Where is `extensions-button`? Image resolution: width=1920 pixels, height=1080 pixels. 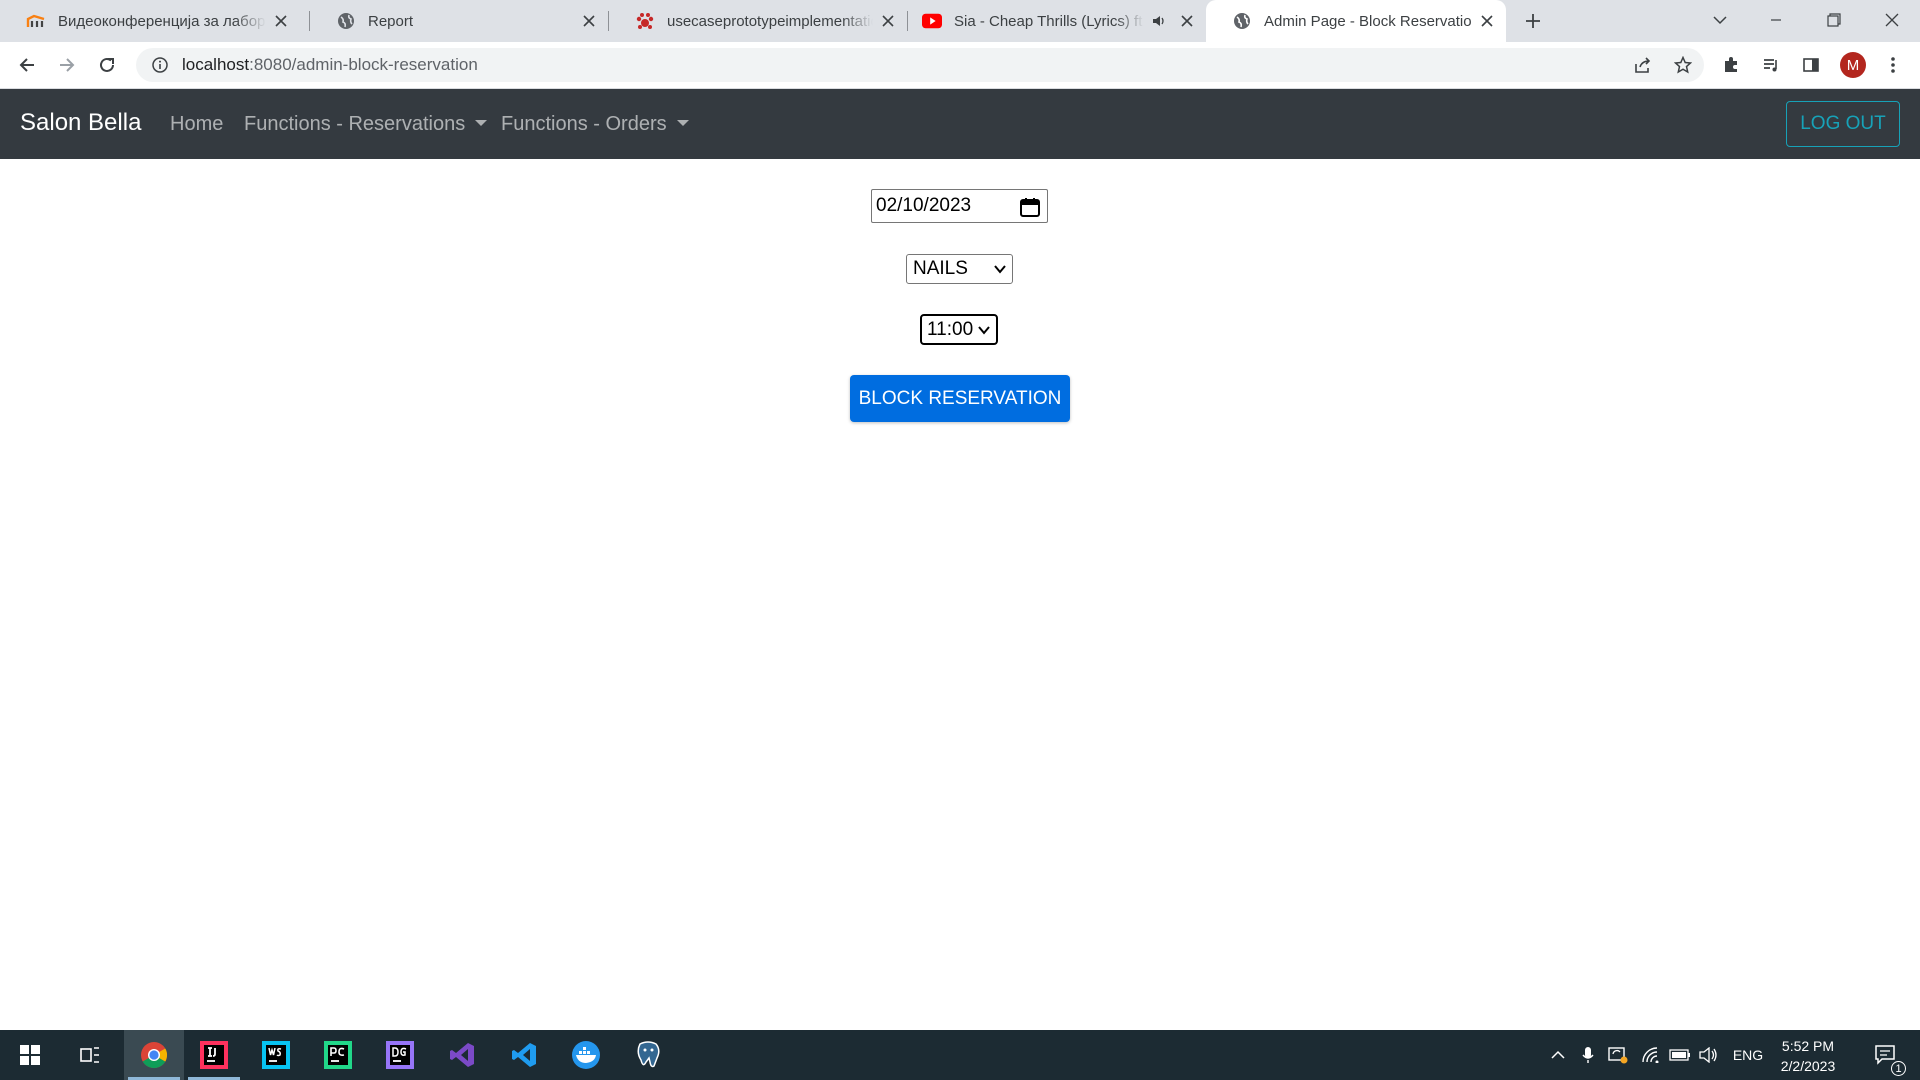 extensions-button is located at coordinates (1731, 65).